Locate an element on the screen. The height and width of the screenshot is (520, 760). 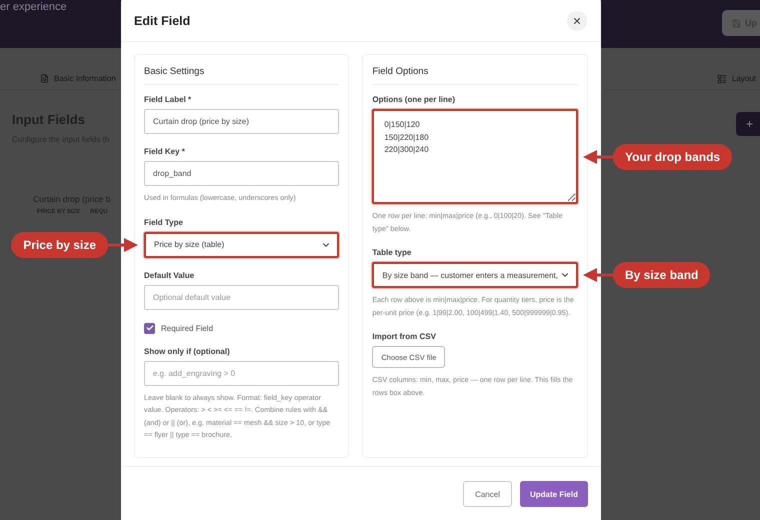
dropdown-field: By size band — customer enters a measurement, is located at coordinates (475, 275).